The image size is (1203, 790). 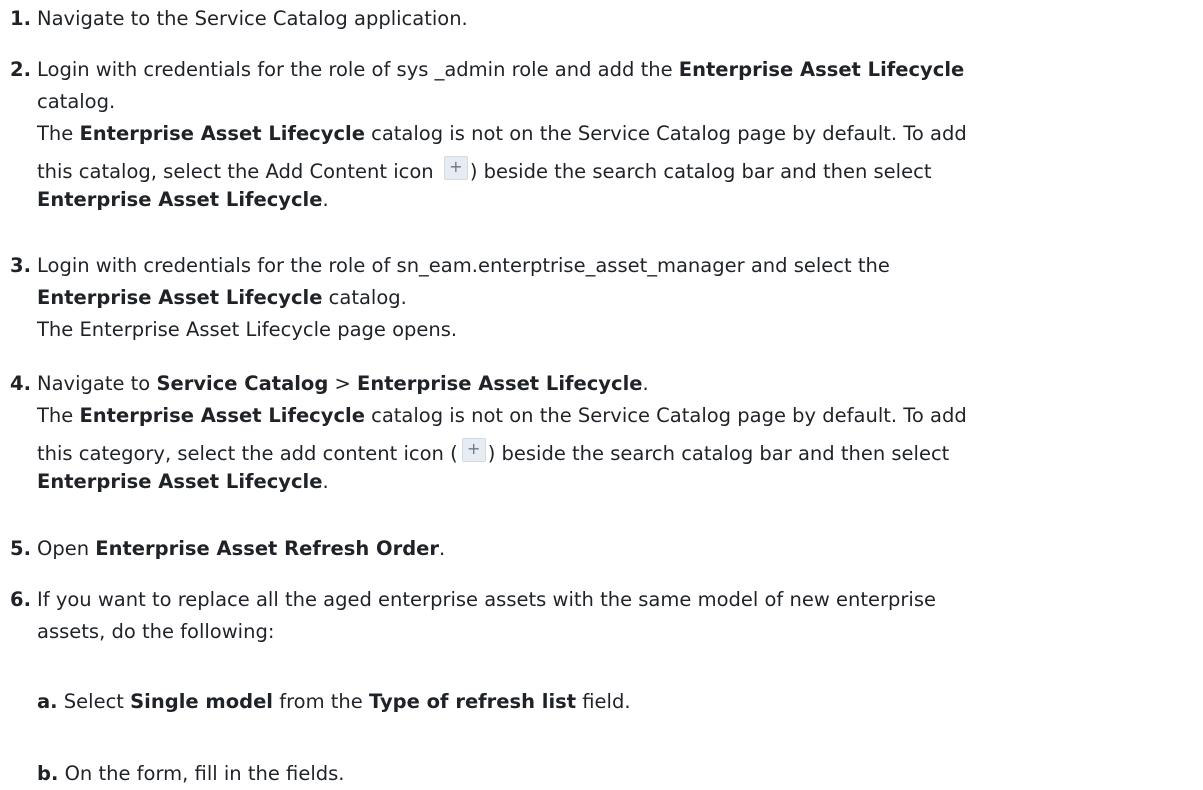 I want to click on menu-path-item: Enterprise Asset Lifecycle, so click(x=500, y=383).